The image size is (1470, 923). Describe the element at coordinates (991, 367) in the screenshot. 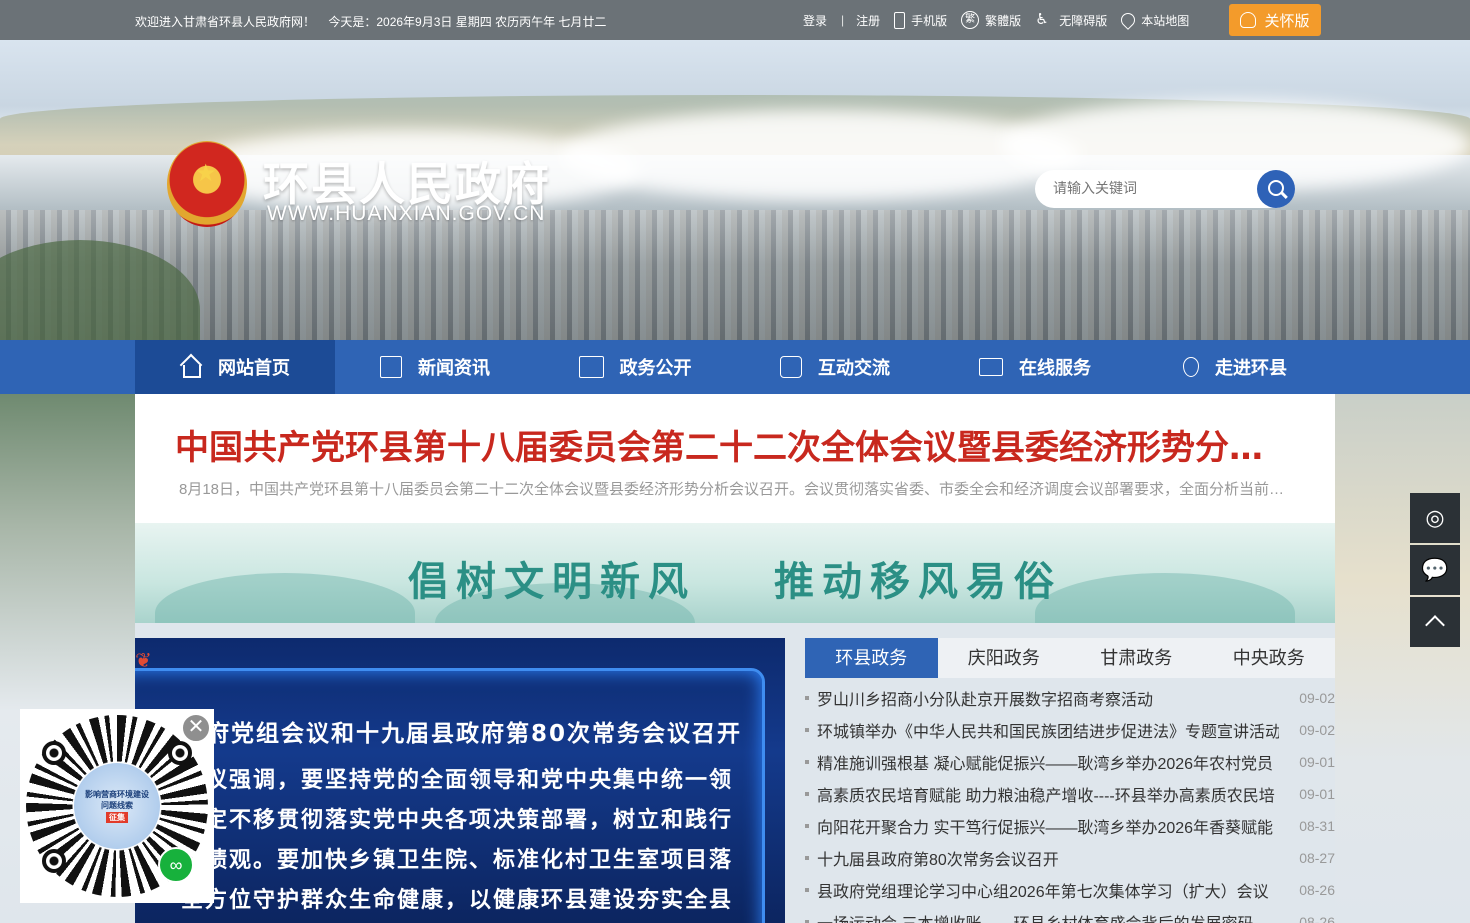

I see `monitor-icon` at that location.